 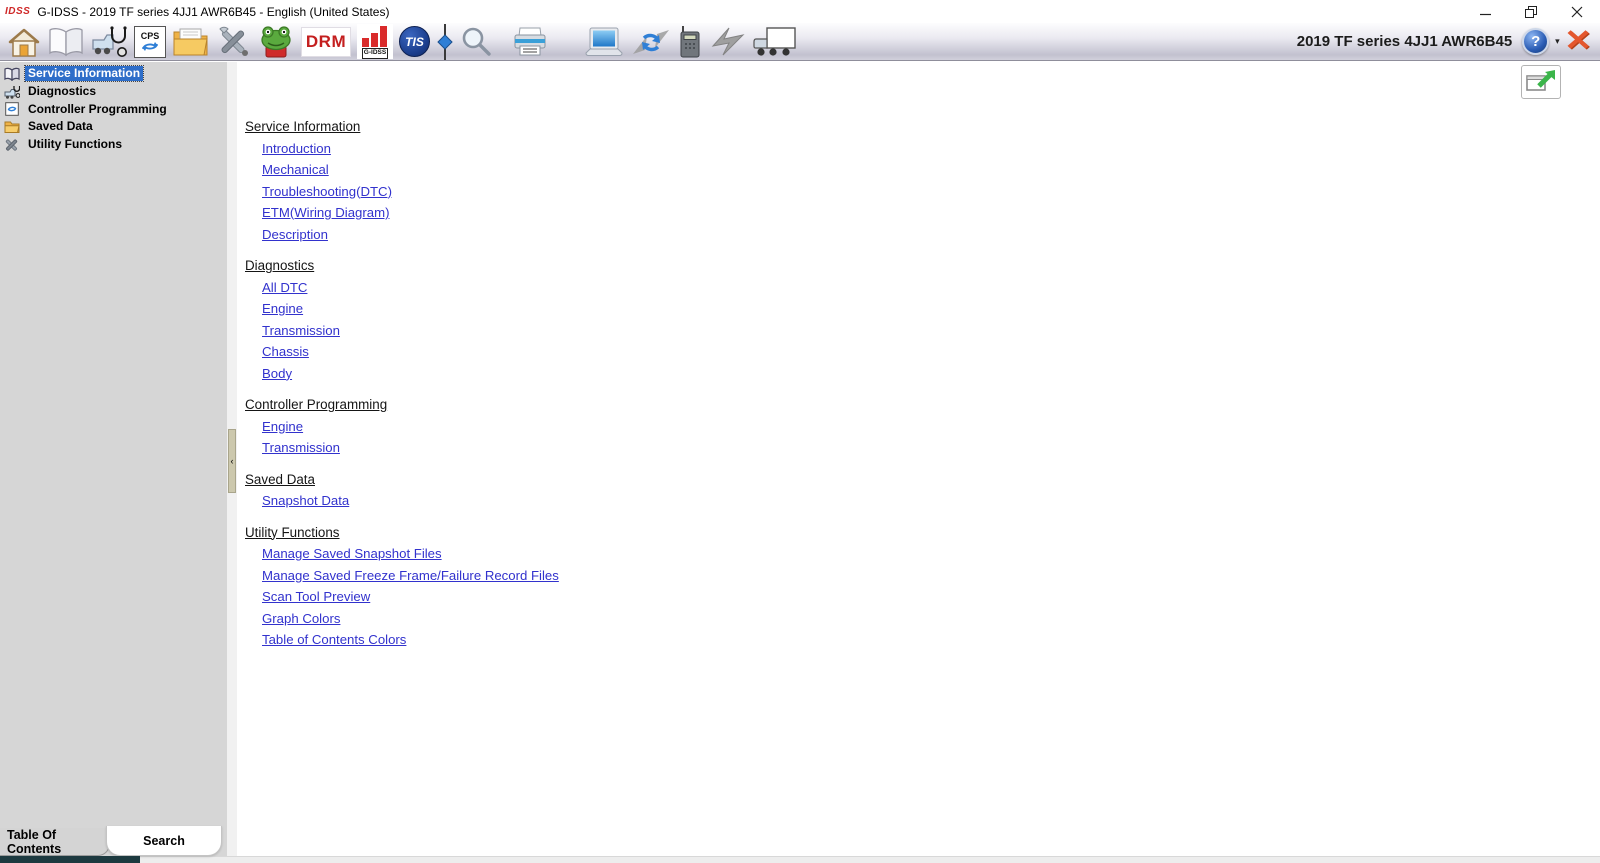 What do you see at coordinates (164, 841) in the screenshot?
I see `tab-search: Search` at bounding box center [164, 841].